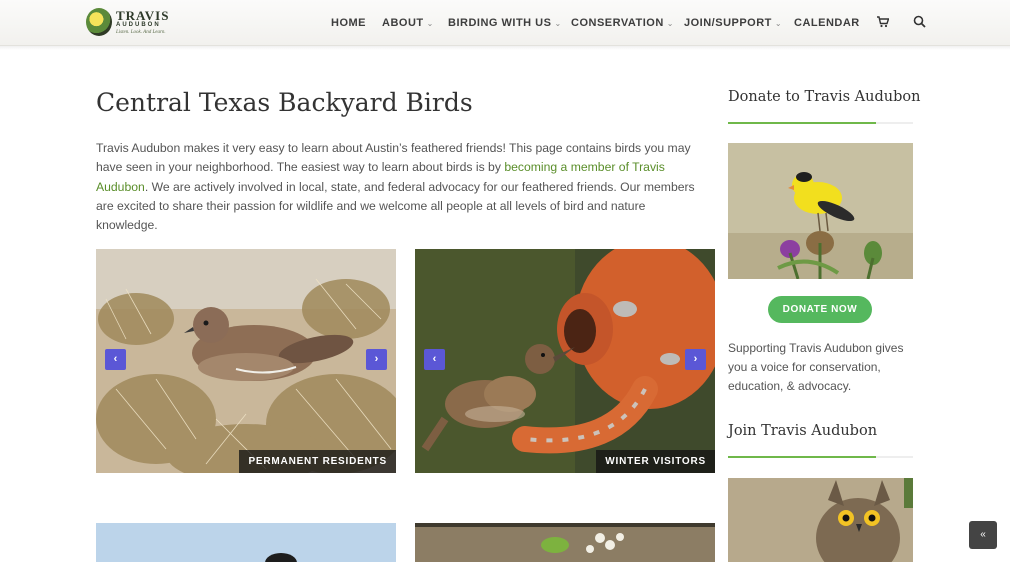  I want to click on card-winter-visitors: ‹ › WINTER VISITORS, so click(565, 361).